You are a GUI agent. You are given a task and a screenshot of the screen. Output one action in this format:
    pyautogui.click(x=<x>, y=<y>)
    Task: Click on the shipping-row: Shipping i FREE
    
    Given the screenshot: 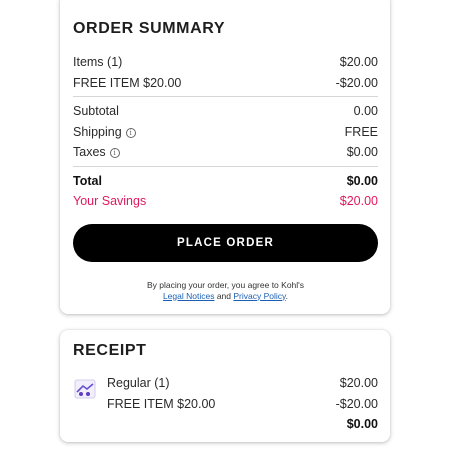 What is the action you would take?
    pyautogui.click(x=225, y=132)
    